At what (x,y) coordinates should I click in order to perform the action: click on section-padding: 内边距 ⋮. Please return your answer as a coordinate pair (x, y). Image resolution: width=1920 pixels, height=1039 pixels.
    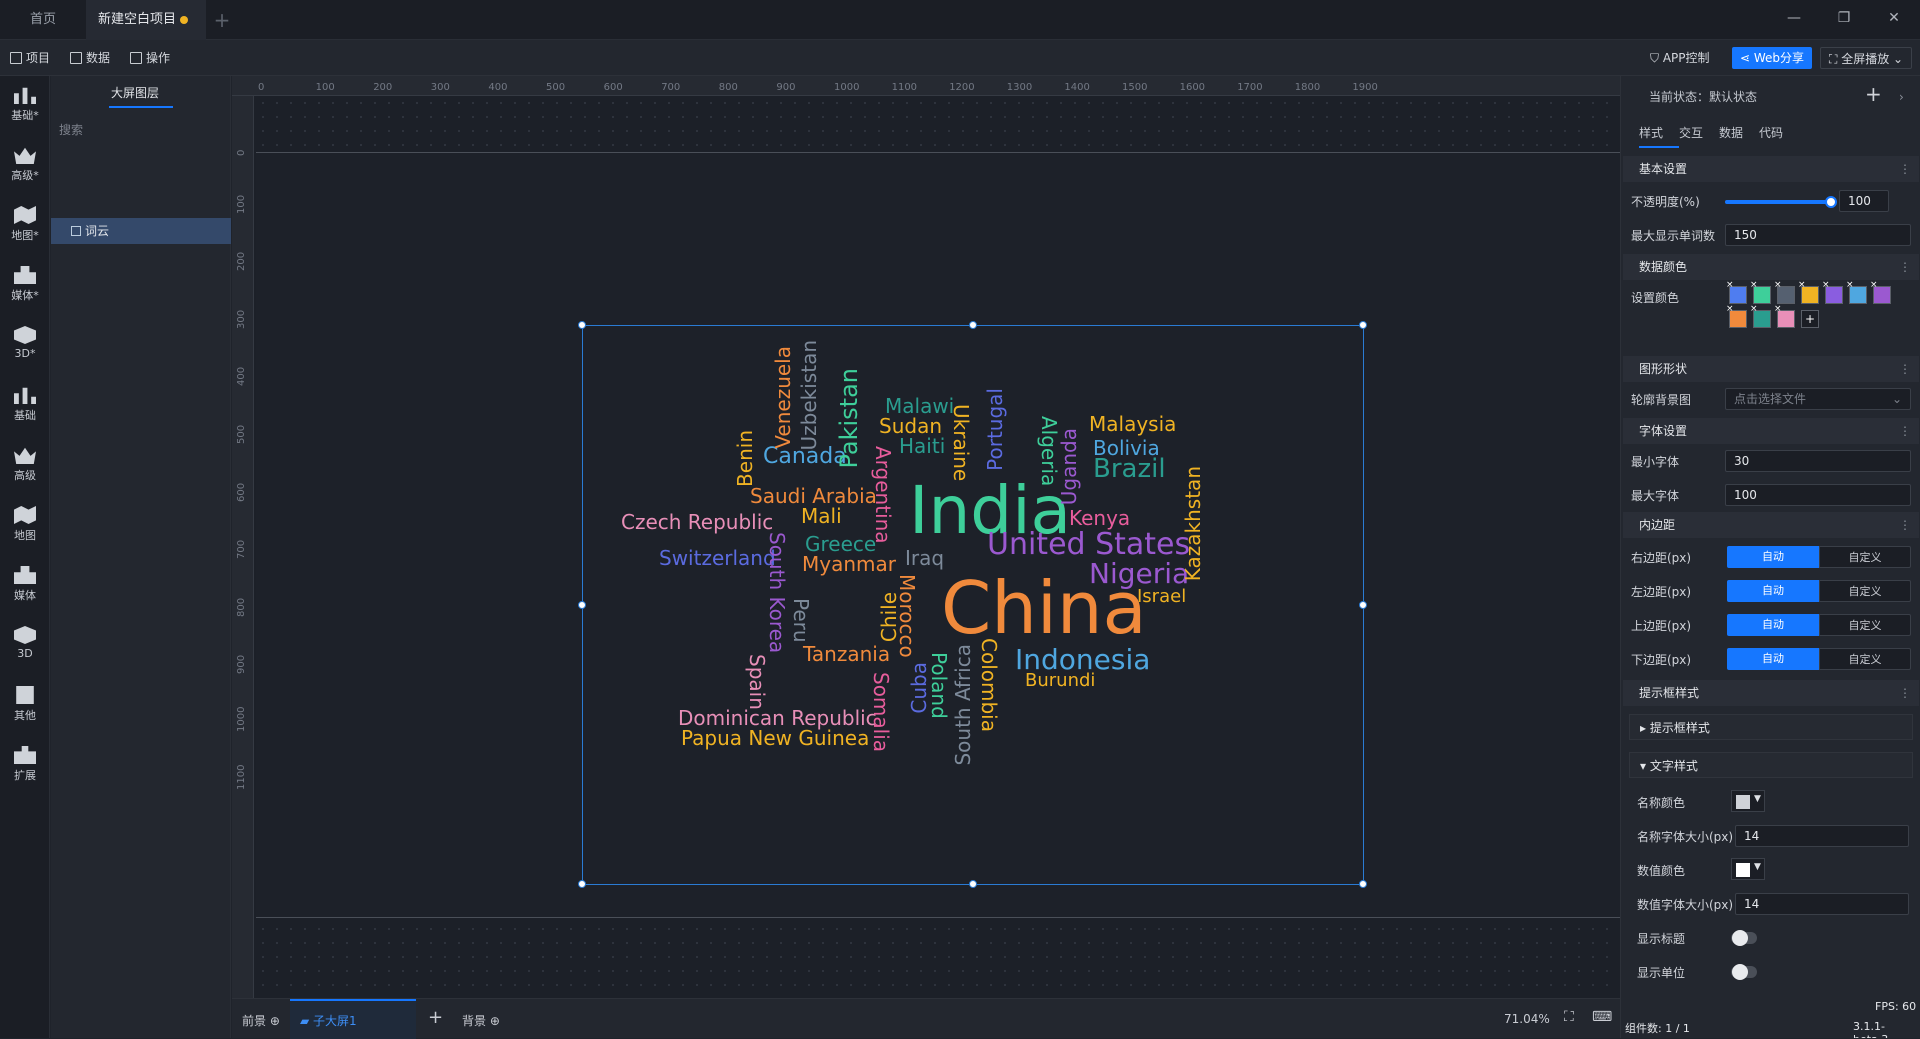
    Looking at the image, I should click on (1771, 525).